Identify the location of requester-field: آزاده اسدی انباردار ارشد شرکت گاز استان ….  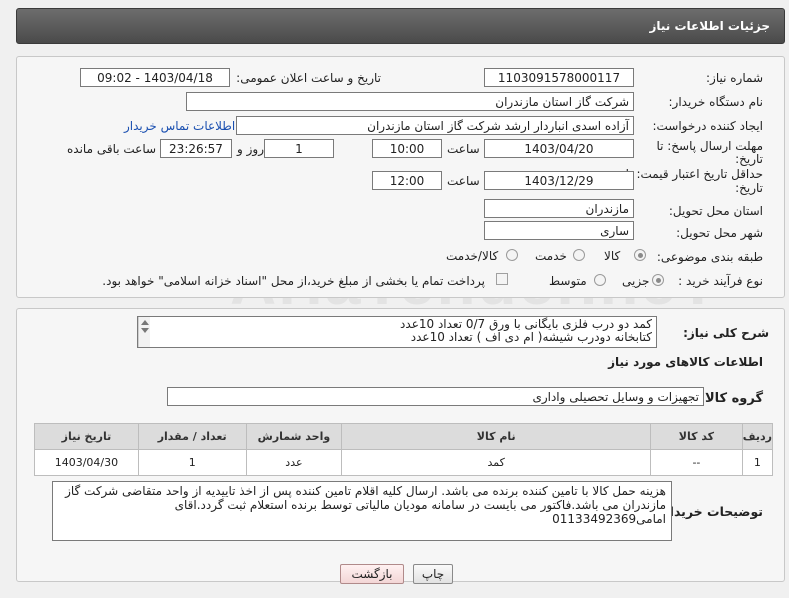
(435, 125).